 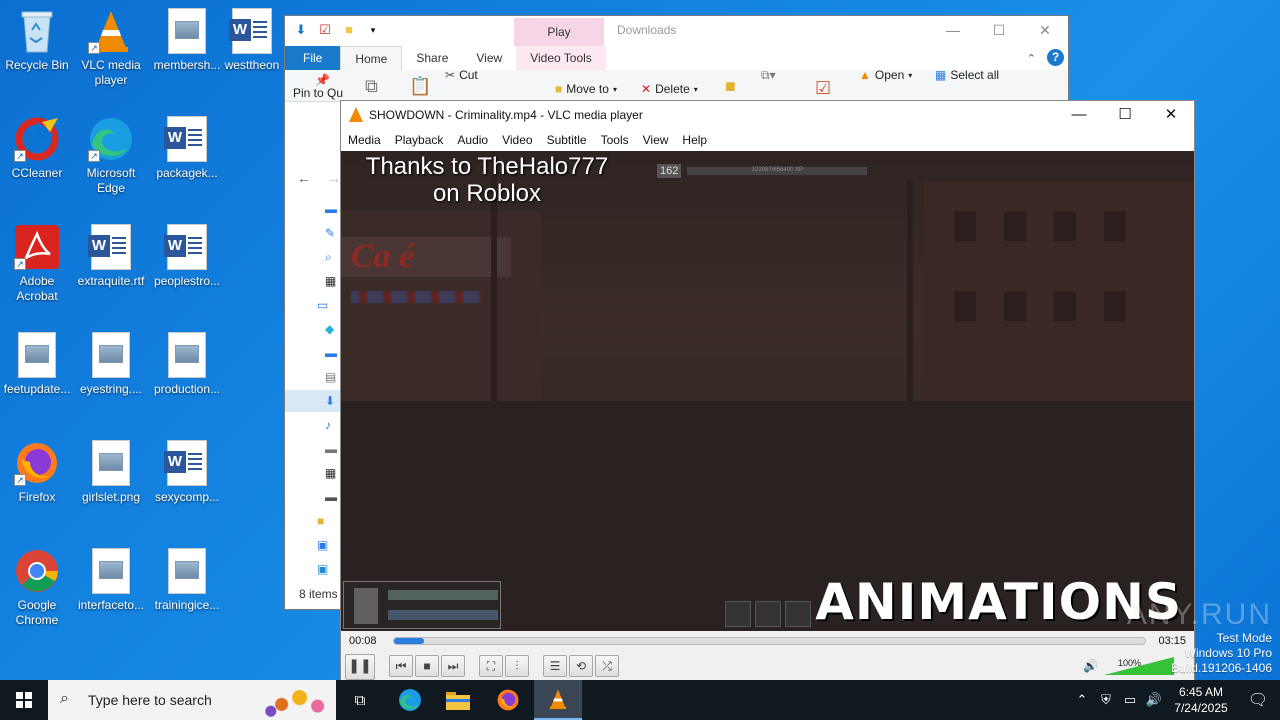 What do you see at coordinates (607, 666) in the screenshot?
I see `shuffle-button: ⤮` at bounding box center [607, 666].